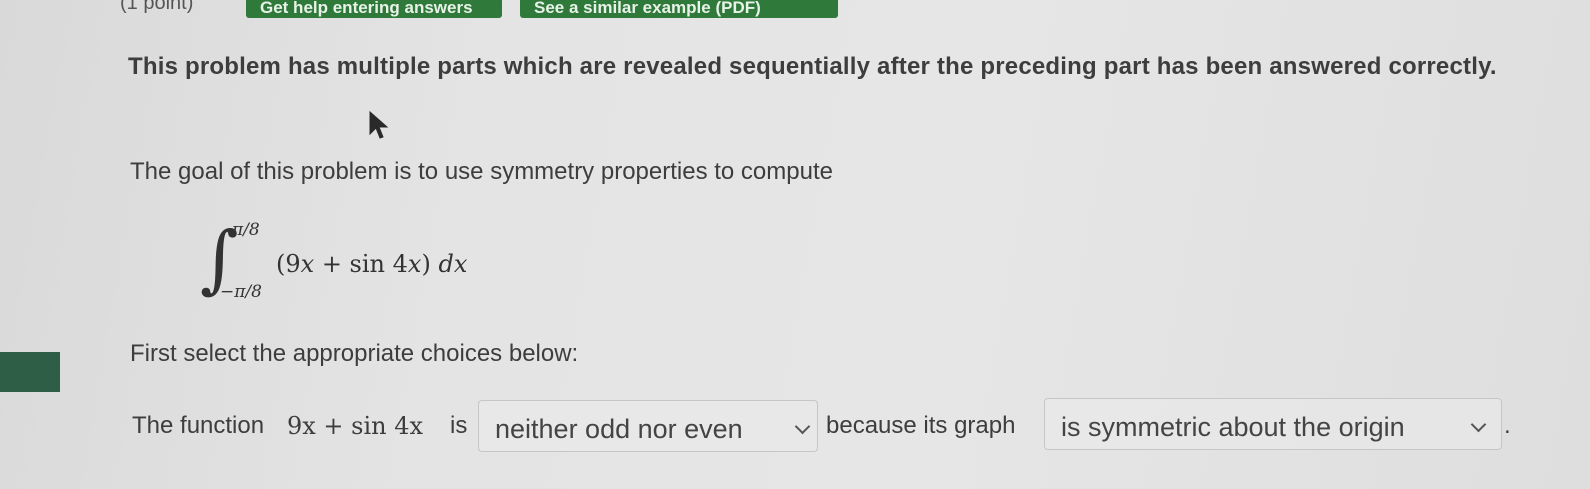 The image size is (1590, 489). I want to click on integral-upper-limit: π/8, so click(246, 230).